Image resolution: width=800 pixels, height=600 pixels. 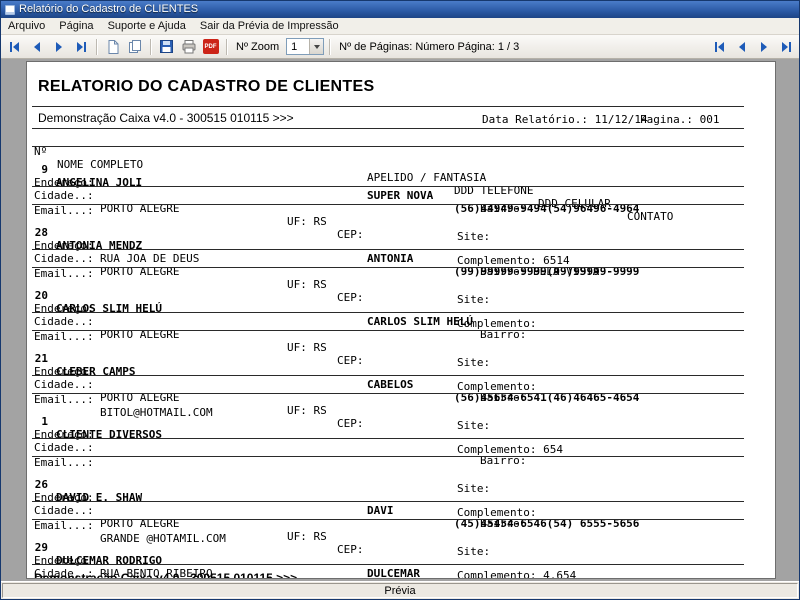 What do you see at coordinates (10, 9) in the screenshot?
I see `app-icon` at bounding box center [10, 9].